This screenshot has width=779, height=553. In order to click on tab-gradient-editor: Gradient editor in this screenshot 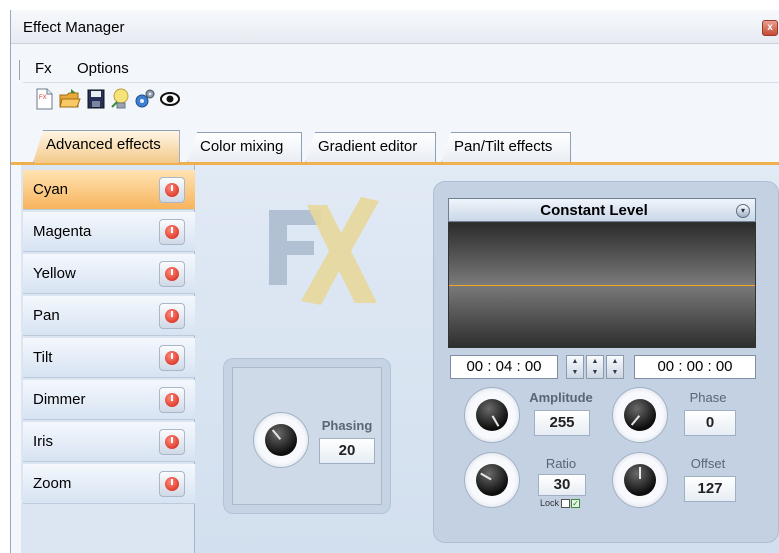, I will do `click(371, 147)`.